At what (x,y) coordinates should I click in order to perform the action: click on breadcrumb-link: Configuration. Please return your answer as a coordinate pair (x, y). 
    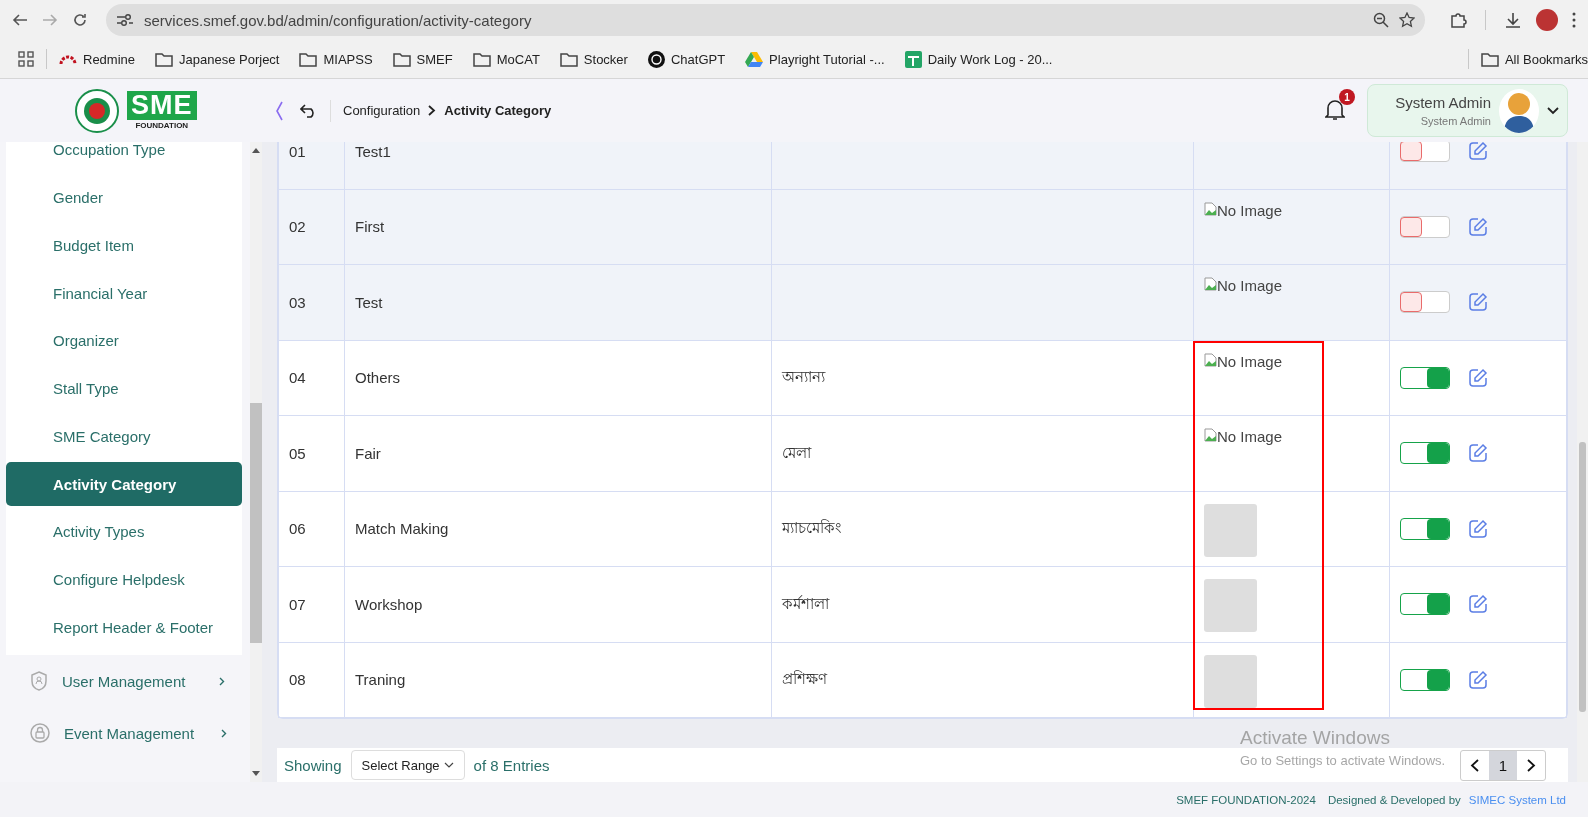
    Looking at the image, I should click on (382, 110).